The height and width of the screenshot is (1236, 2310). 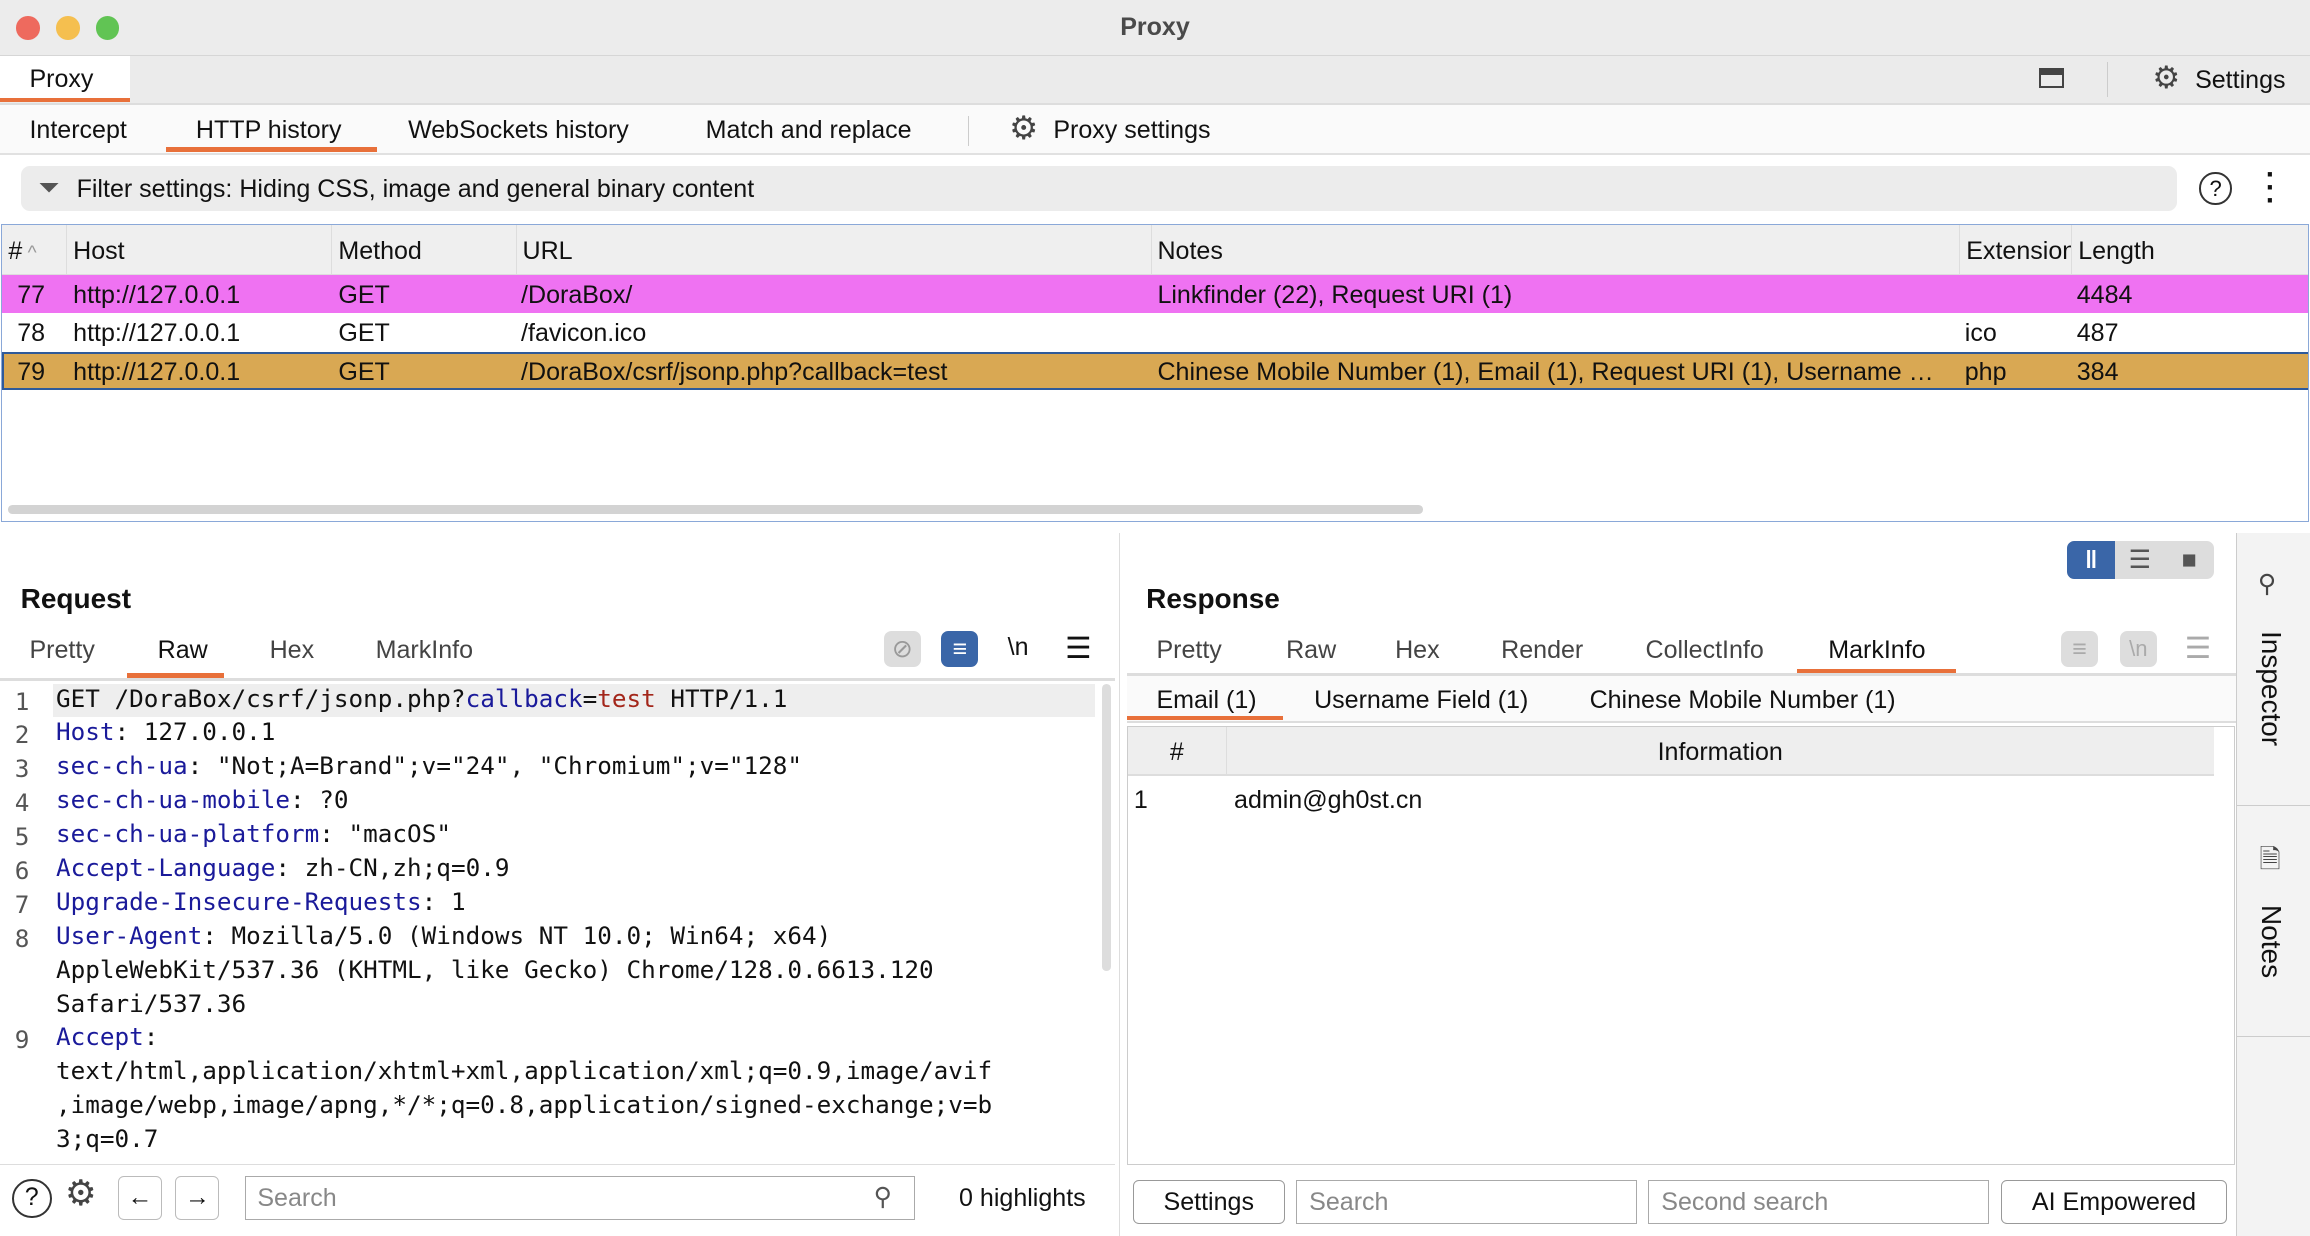 What do you see at coordinates (107, 1139) in the screenshot?
I see `header-line: 3;q=0.7` at bounding box center [107, 1139].